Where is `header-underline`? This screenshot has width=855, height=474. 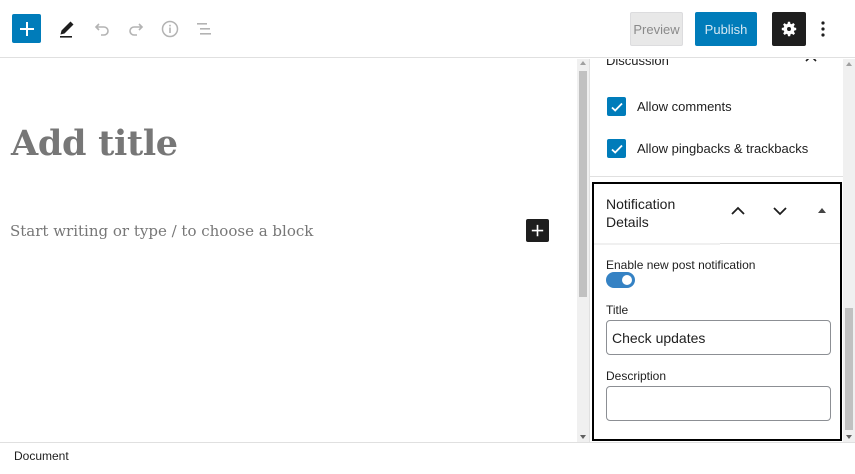
header-underline is located at coordinates (657, 244).